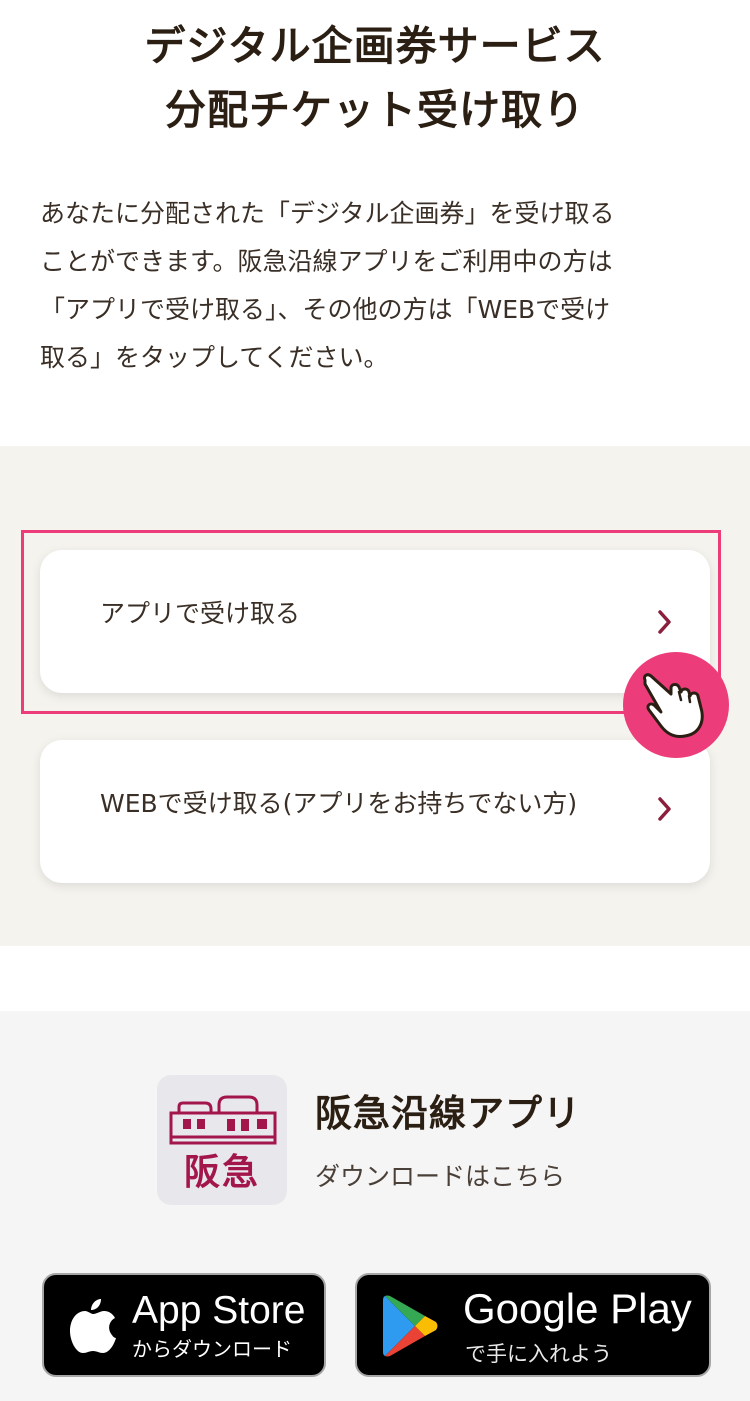 The width and height of the screenshot is (750, 1401). Describe the element at coordinates (93, 1326) in the screenshot. I see `apple-logo-icon` at that location.